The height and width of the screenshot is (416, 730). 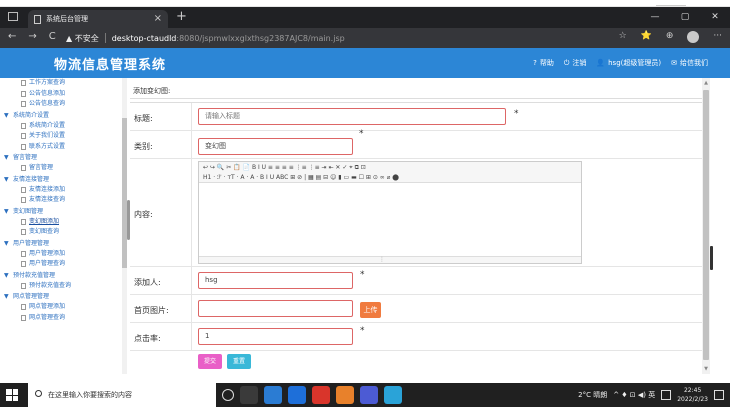 What do you see at coordinates (370, 310) in the screenshot?
I see `upload-button: 上传` at bounding box center [370, 310].